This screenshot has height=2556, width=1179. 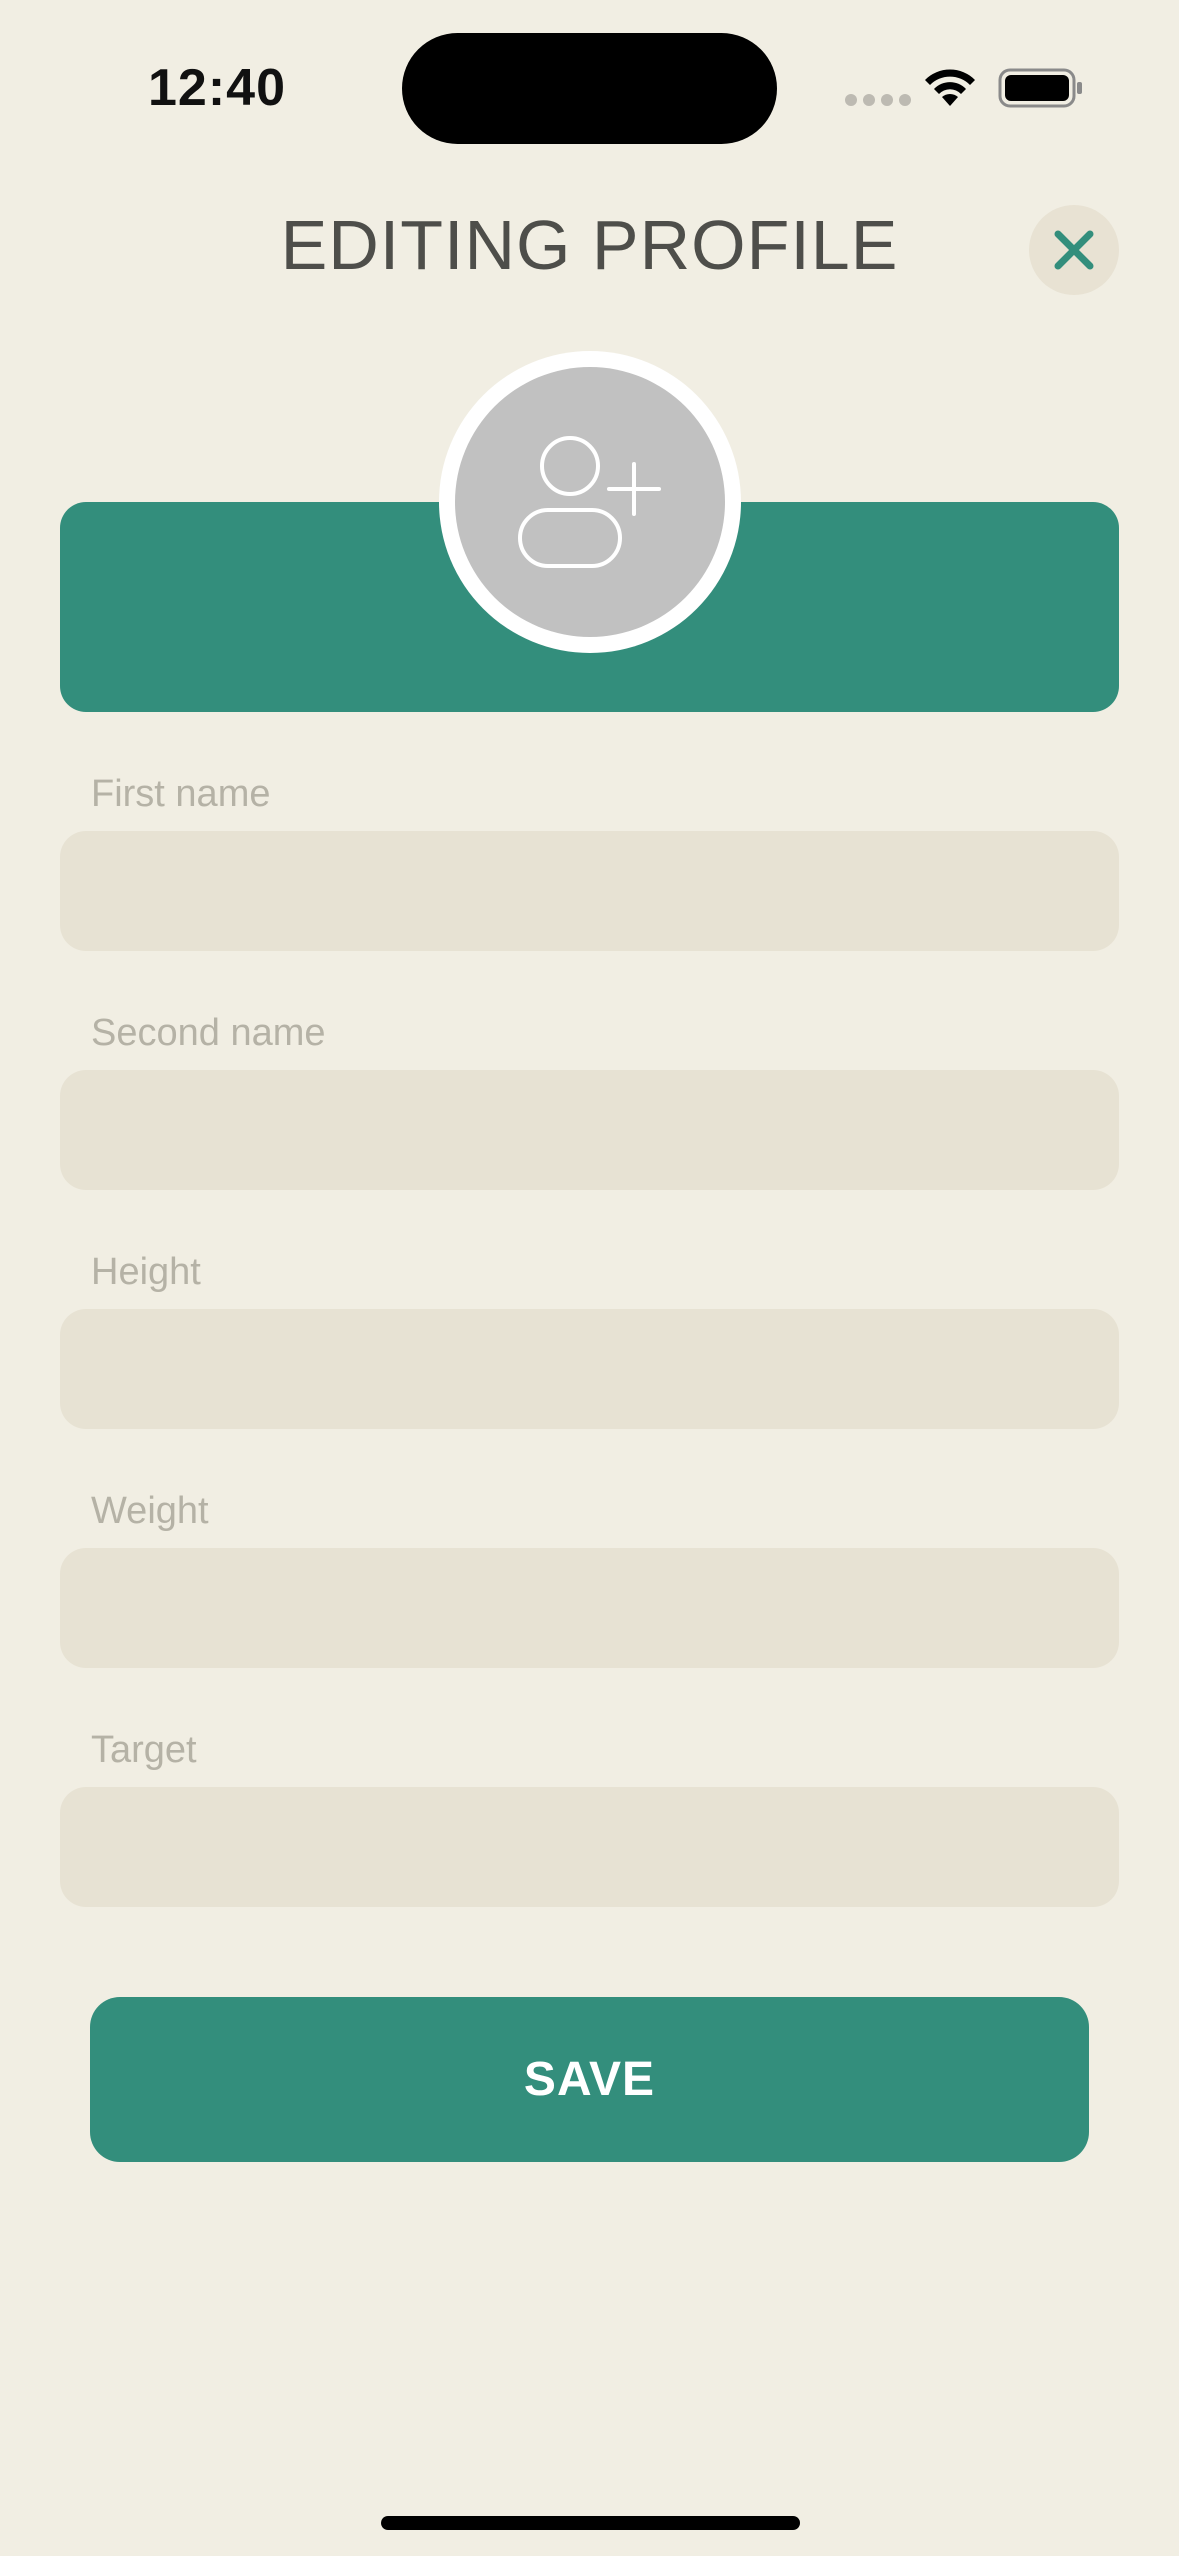 What do you see at coordinates (589, 1847) in the screenshot?
I see `target-input` at bounding box center [589, 1847].